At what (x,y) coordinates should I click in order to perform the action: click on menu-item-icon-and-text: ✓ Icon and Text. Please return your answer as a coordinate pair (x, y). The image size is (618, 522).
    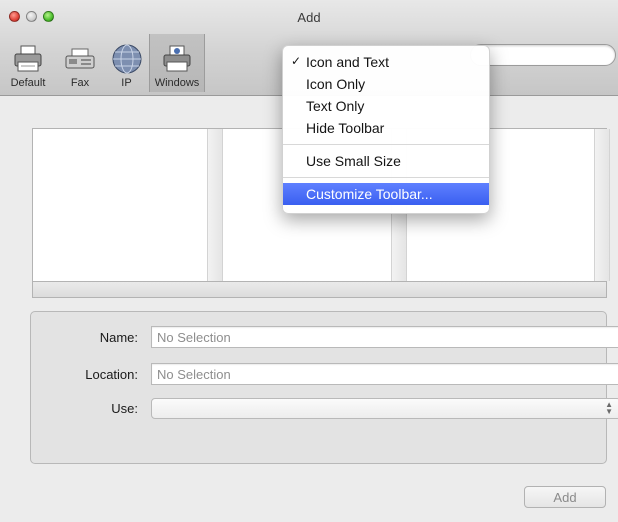
    Looking at the image, I should click on (386, 62).